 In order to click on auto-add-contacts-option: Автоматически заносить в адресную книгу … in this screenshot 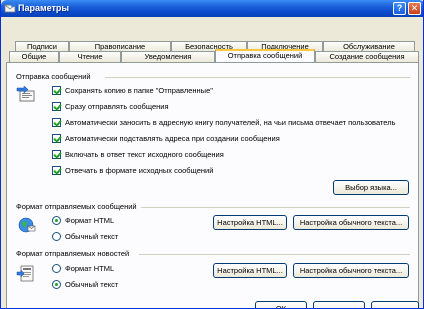, I will do `click(224, 122)`.